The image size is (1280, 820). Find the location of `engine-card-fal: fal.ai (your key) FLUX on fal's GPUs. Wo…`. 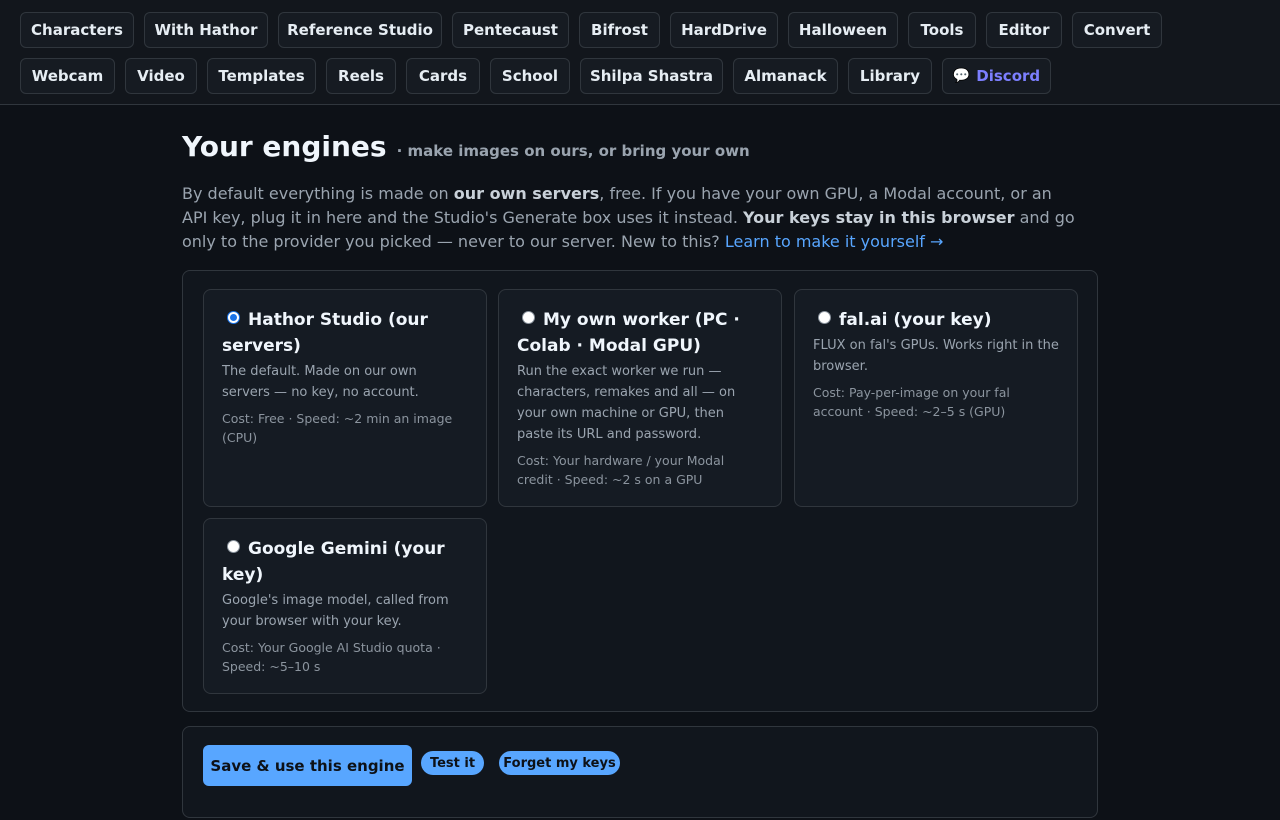

engine-card-fal: fal.ai (your key) FLUX on fal's GPUs. Wo… is located at coordinates (936, 398).